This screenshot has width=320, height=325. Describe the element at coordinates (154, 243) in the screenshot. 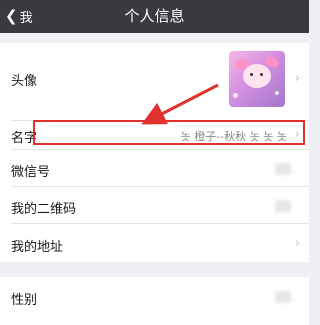

I see `address-row: 我的地址 ›` at that location.